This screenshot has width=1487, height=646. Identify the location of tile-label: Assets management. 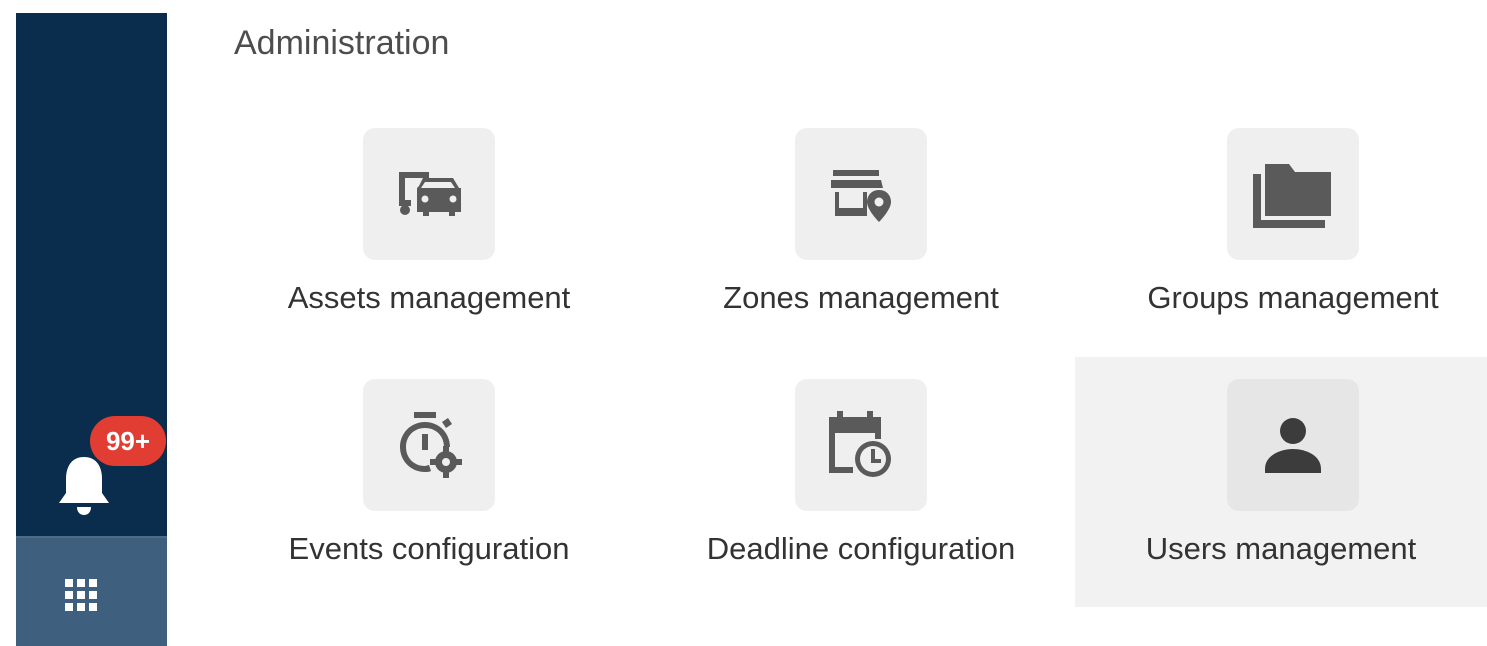
(429, 297).